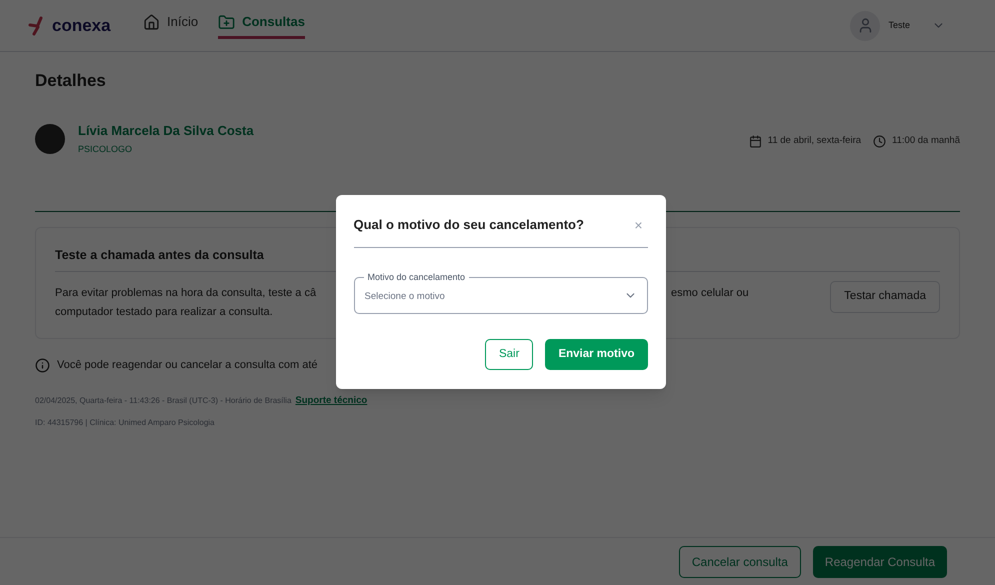 The width and height of the screenshot is (995, 585). Describe the element at coordinates (125, 423) in the screenshot. I see `id-text: ID: 44315796 | Clínica: Unimed Amparo Psicologia` at that location.